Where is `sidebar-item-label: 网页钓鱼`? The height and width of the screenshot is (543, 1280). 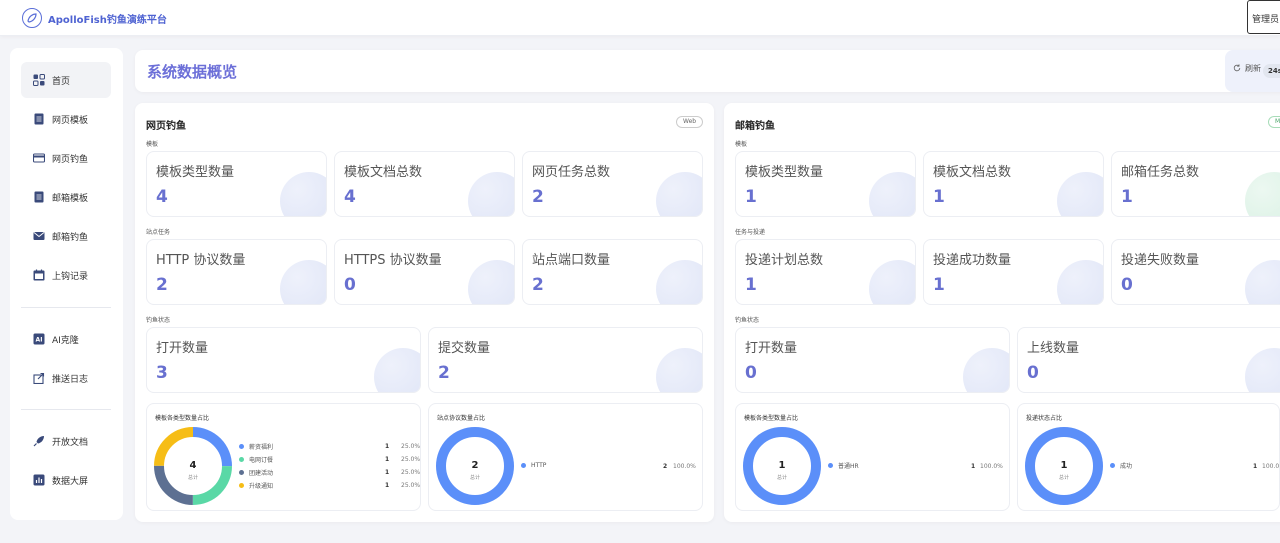
sidebar-item-label: 网页钓鱼 is located at coordinates (70, 159).